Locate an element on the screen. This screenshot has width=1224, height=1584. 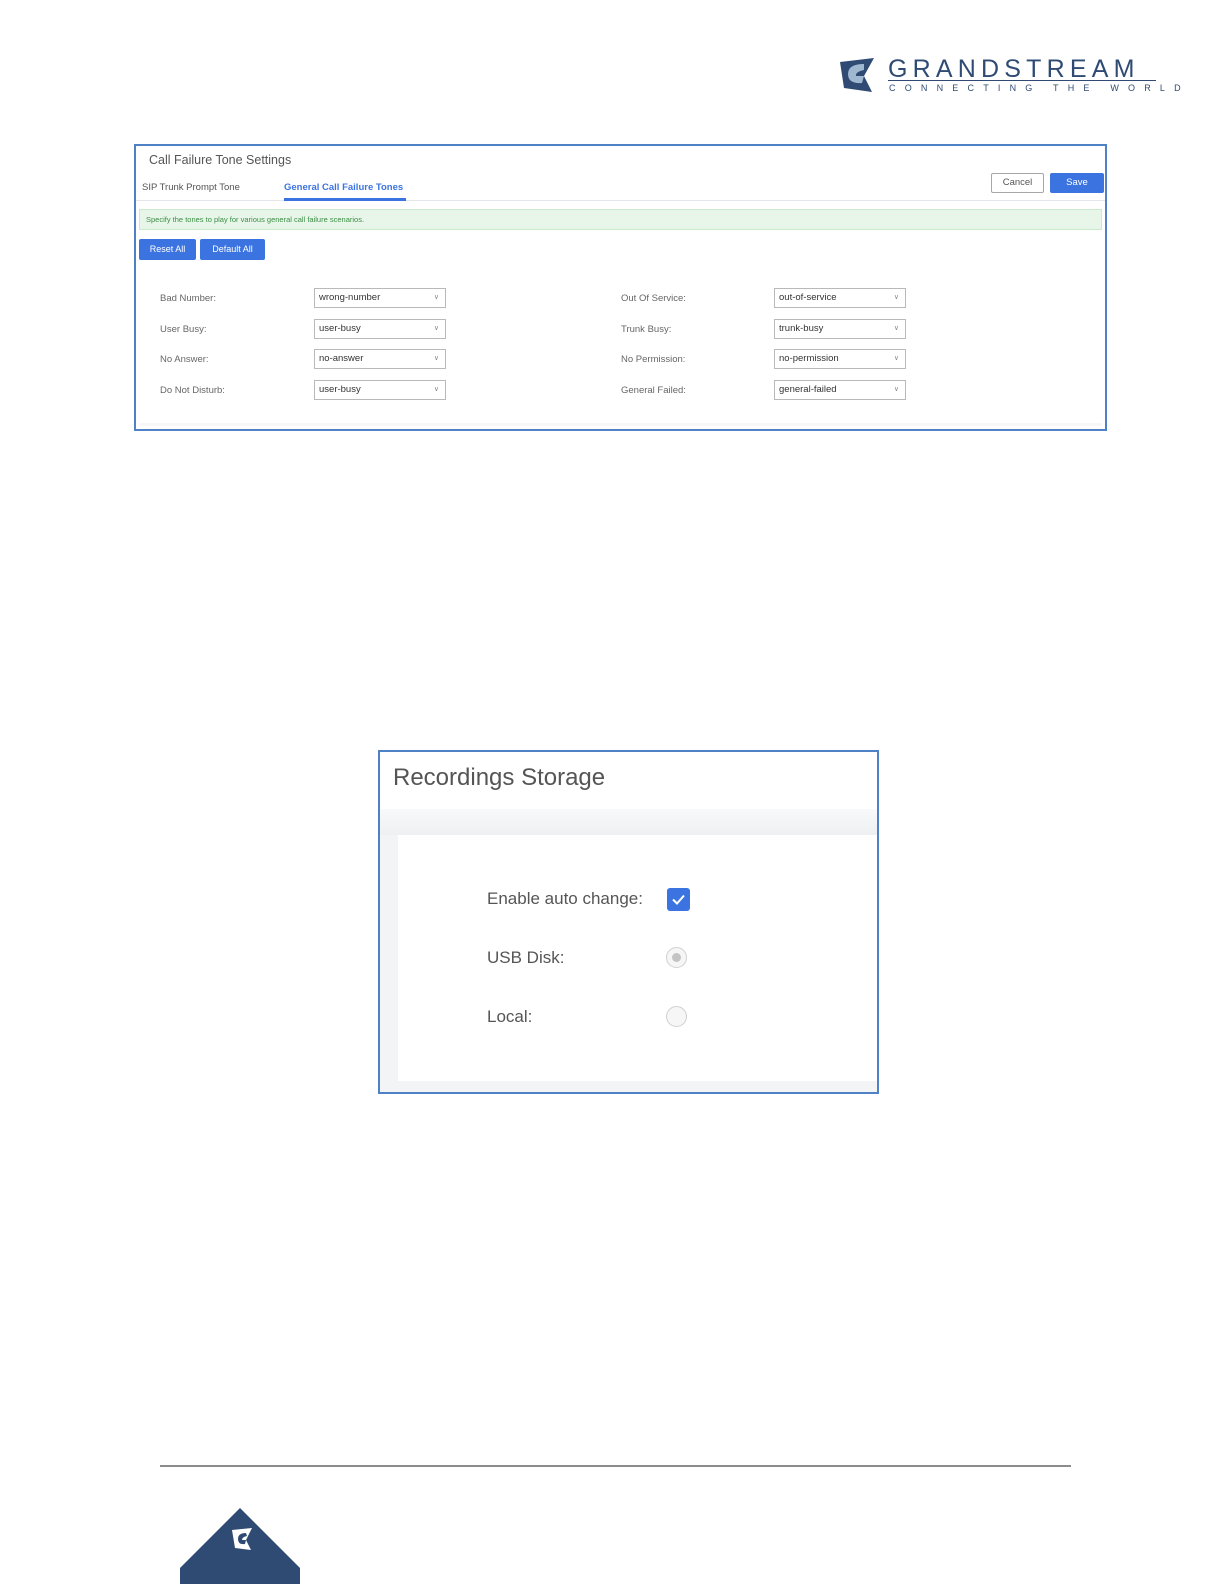
radio-selected-dot is located at coordinates (676, 957).